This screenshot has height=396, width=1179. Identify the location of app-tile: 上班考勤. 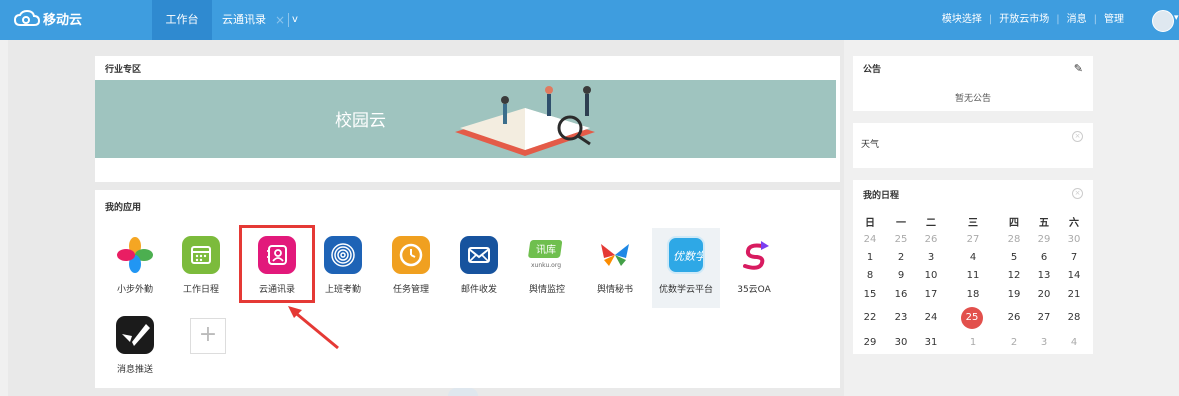
(343, 265).